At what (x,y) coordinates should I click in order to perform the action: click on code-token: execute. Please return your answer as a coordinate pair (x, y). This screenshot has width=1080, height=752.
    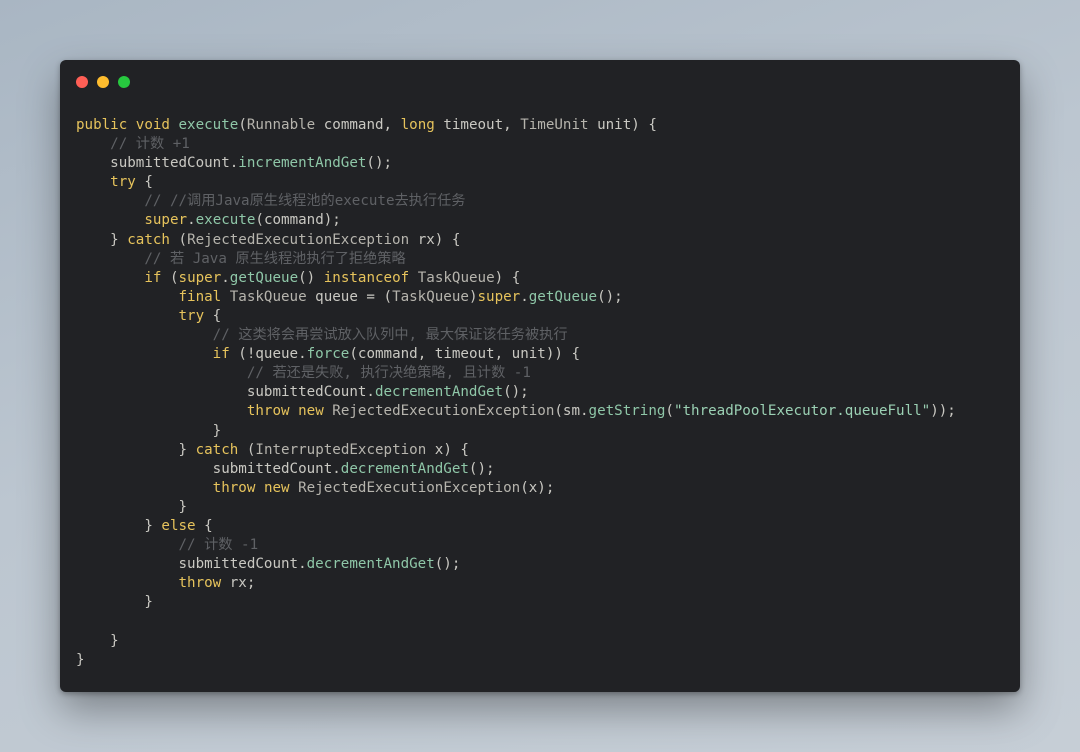
    Looking at the image, I should click on (208, 125).